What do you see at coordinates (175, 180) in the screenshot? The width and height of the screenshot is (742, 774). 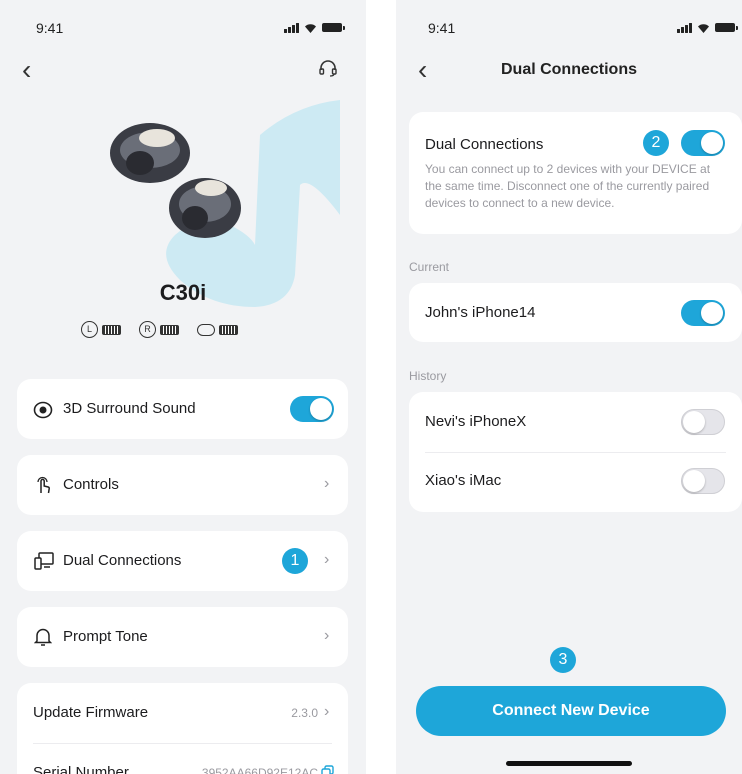 I see `earbuds-image` at bounding box center [175, 180].